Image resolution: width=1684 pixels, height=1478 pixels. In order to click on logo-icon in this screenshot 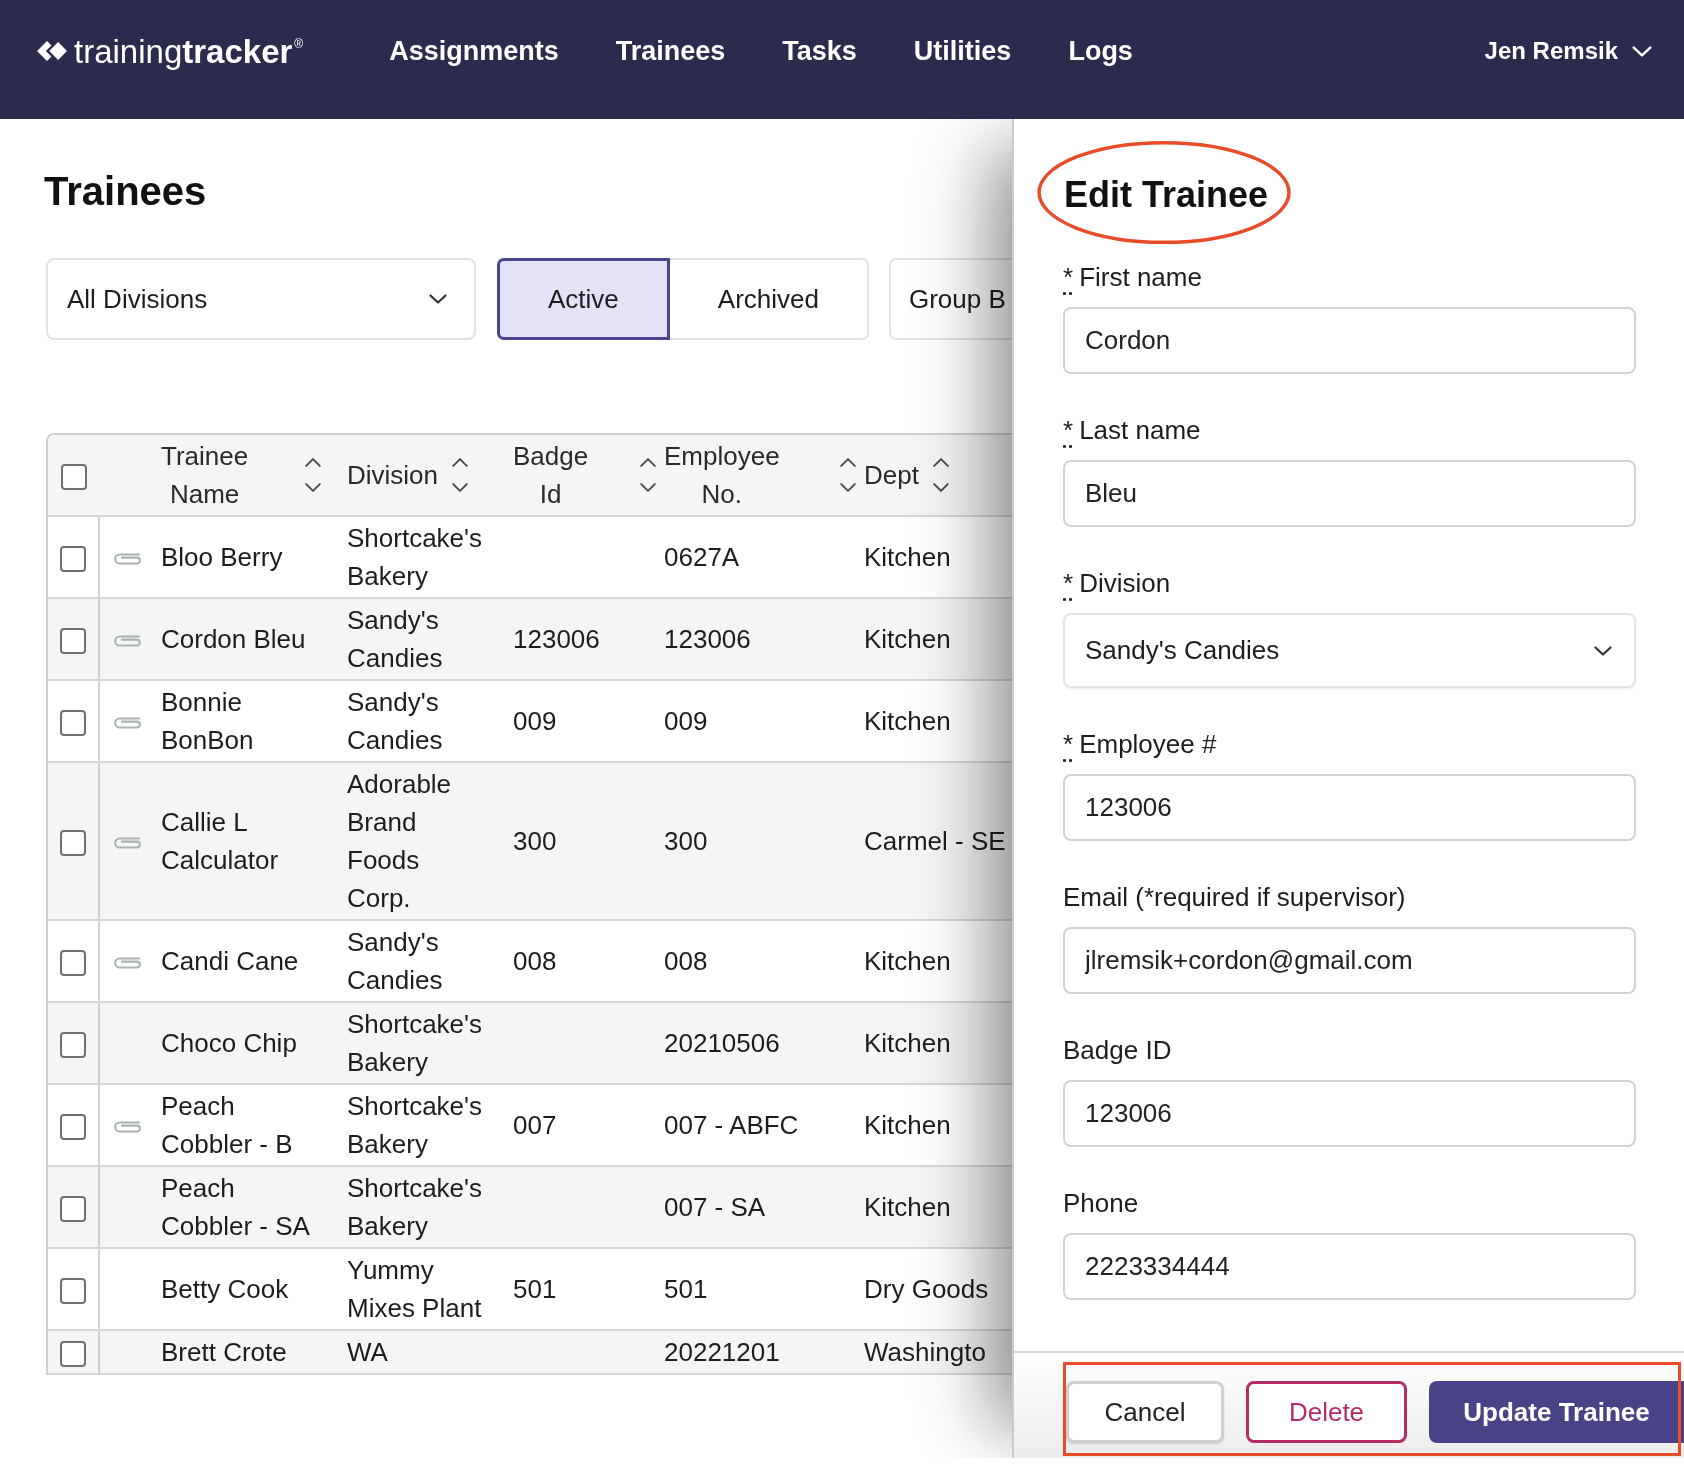, I will do `click(52, 51)`.